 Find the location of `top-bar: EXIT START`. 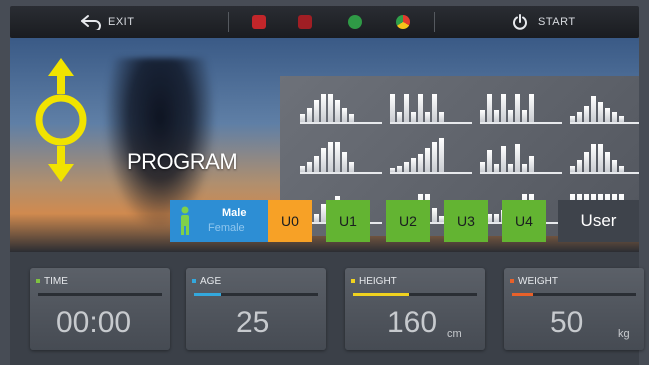

top-bar: EXIT START is located at coordinates (324, 22).